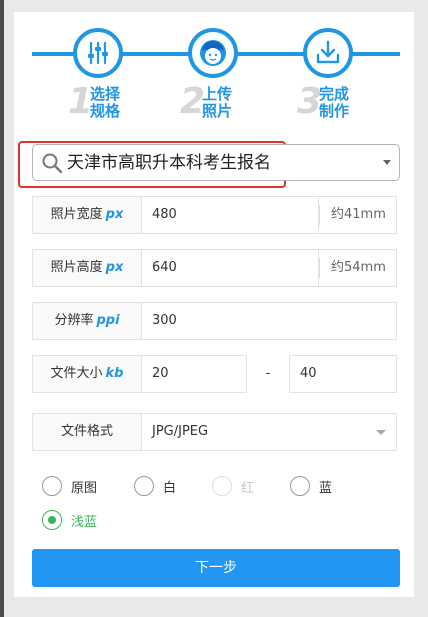 The image size is (428, 617). What do you see at coordinates (216, 568) in the screenshot?
I see `next-step-button: 下一步` at bounding box center [216, 568].